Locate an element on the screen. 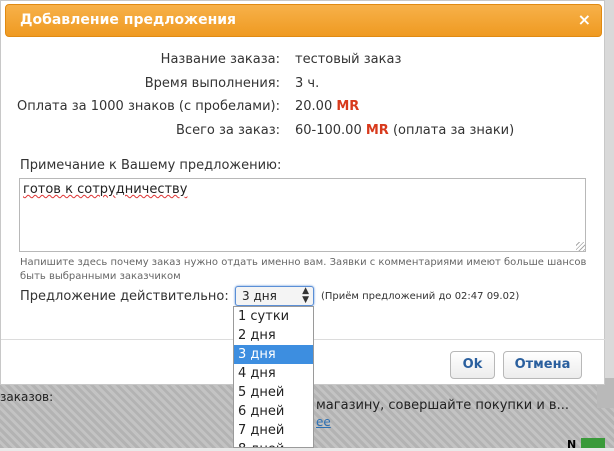 This screenshot has height=451, width=614. ok-button: Ok is located at coordinates (472, 365).